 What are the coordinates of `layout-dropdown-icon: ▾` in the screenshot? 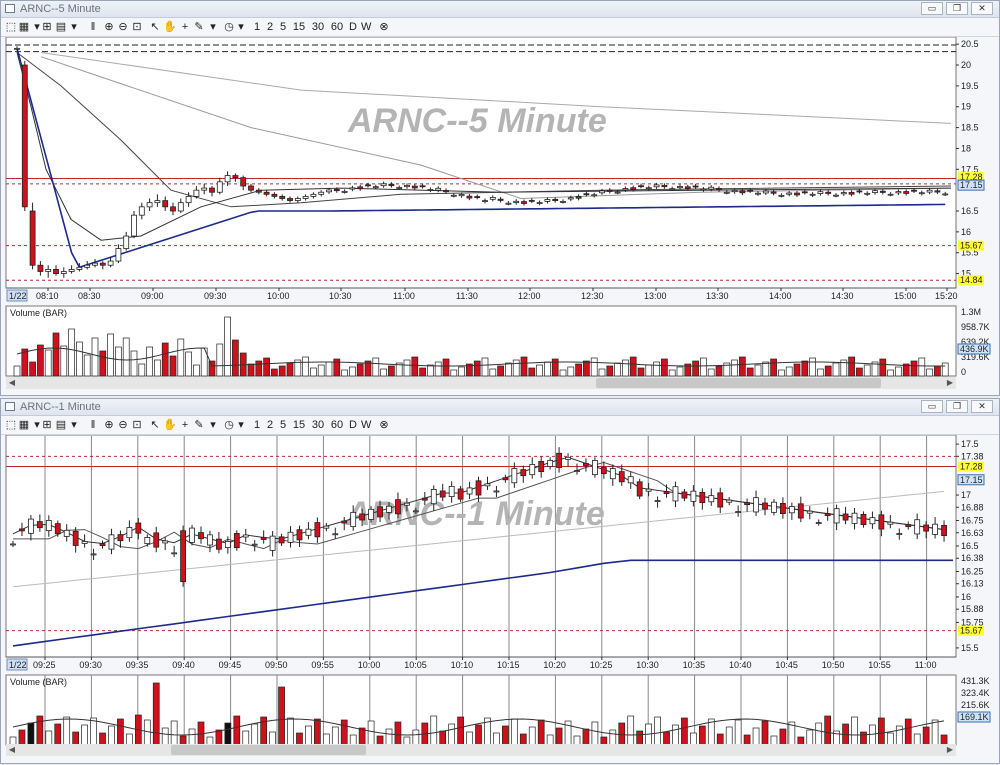 It's located at (74, 425).